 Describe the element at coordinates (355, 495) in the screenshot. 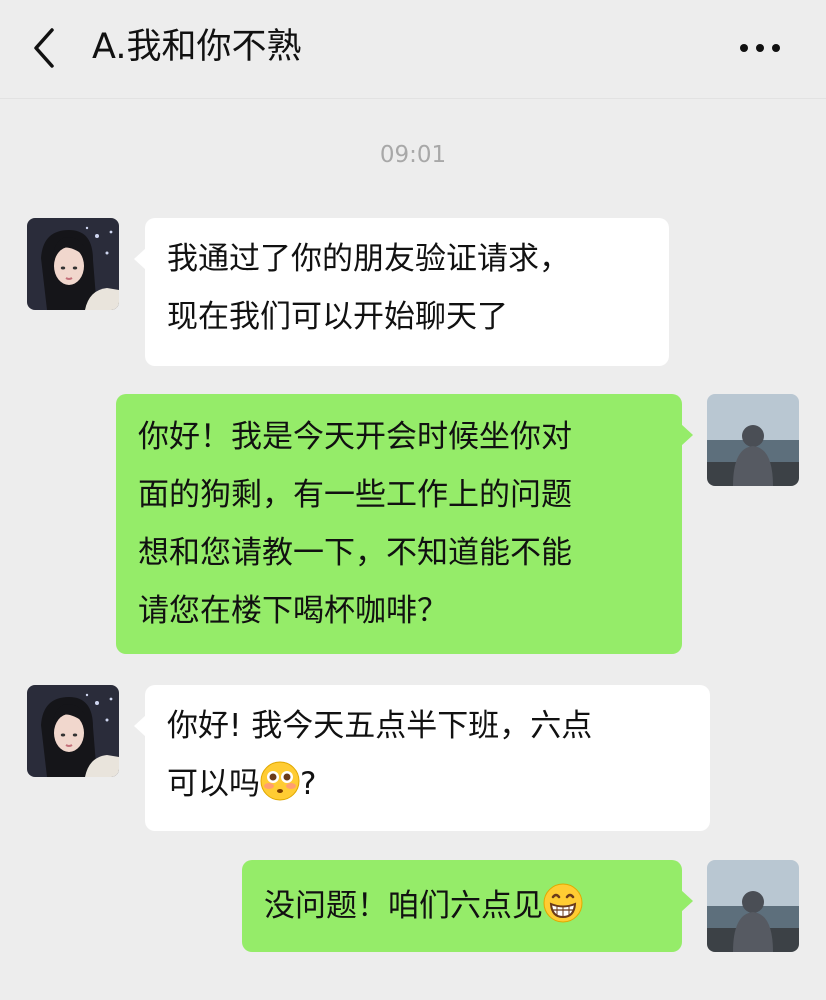

I see `message-text-line: 面的狗剩，有一些工作上的问题` at that location.